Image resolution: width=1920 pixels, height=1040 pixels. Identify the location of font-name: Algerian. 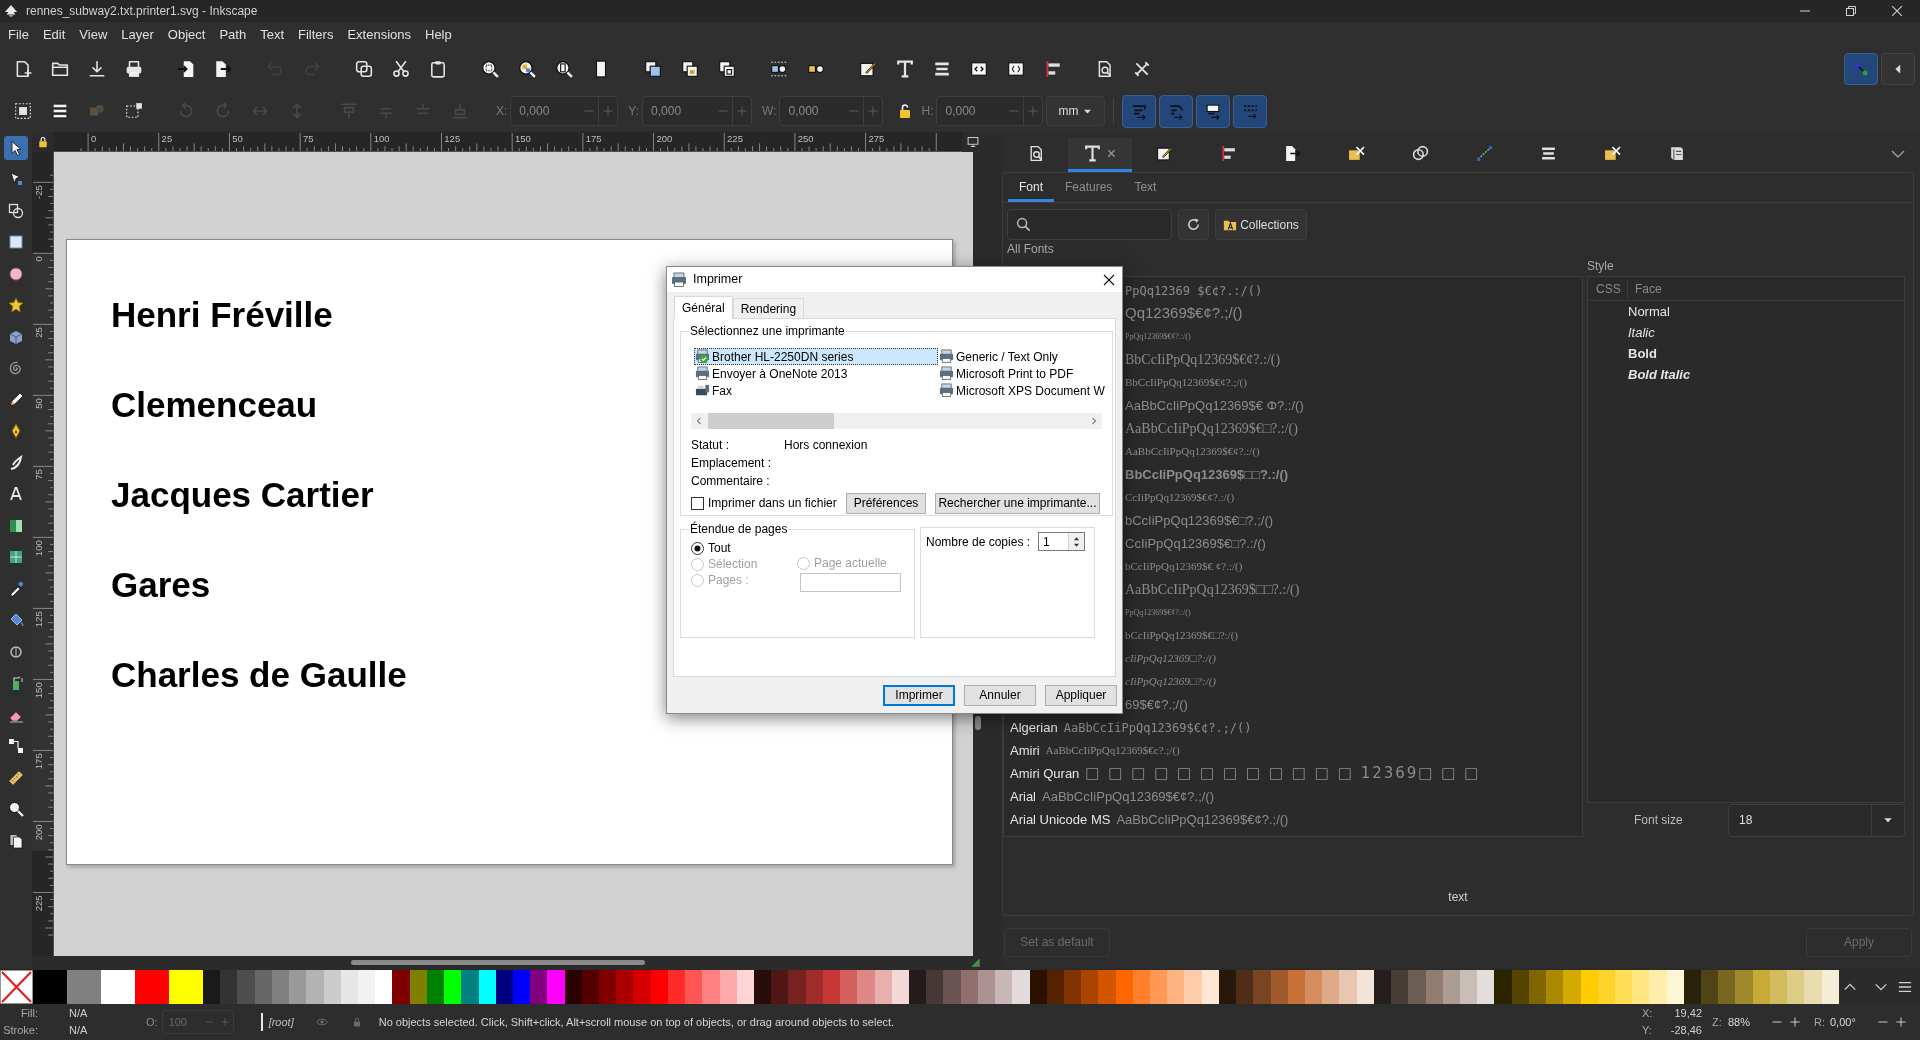
(1031, 727).